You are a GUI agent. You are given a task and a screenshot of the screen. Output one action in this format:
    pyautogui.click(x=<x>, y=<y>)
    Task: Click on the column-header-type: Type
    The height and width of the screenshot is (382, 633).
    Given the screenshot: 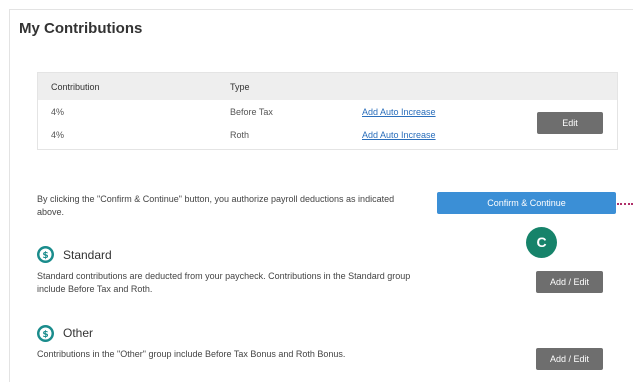 What is the action you would take?
    pyautogui.click(x=240, y=87)
    